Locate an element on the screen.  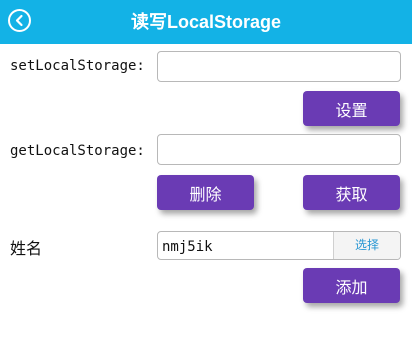
add-button: 添加 is located at coordinates (351, 285).